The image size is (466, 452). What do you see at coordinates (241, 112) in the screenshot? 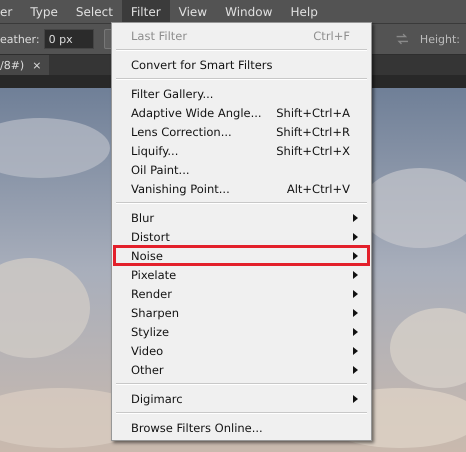
I see `menu-item: Adaptive Wide Angle... Shift+Ctrl+A` at bounding box center [241, 112].